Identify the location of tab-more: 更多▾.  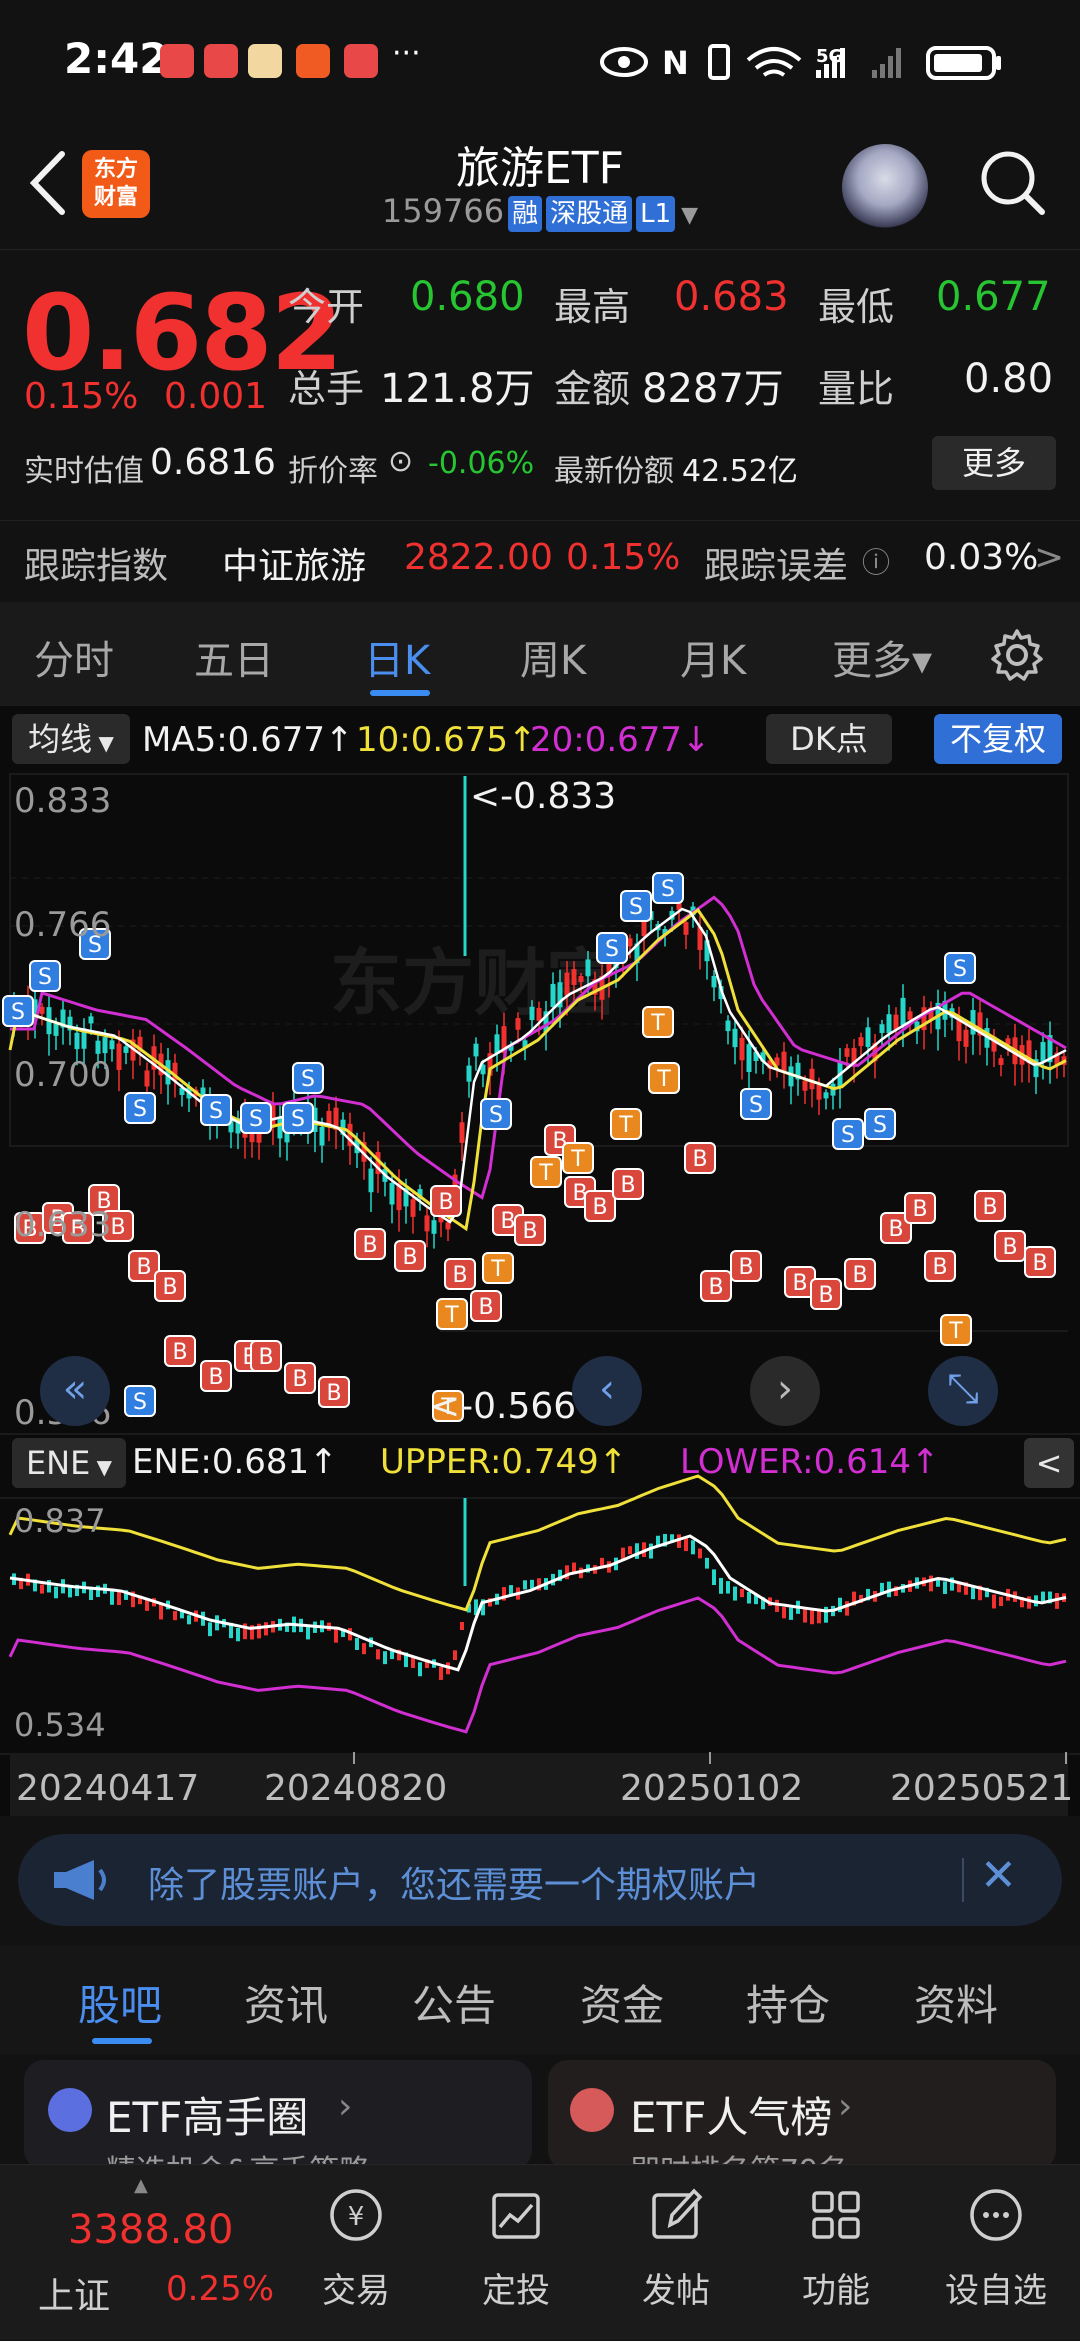
(882, 657).